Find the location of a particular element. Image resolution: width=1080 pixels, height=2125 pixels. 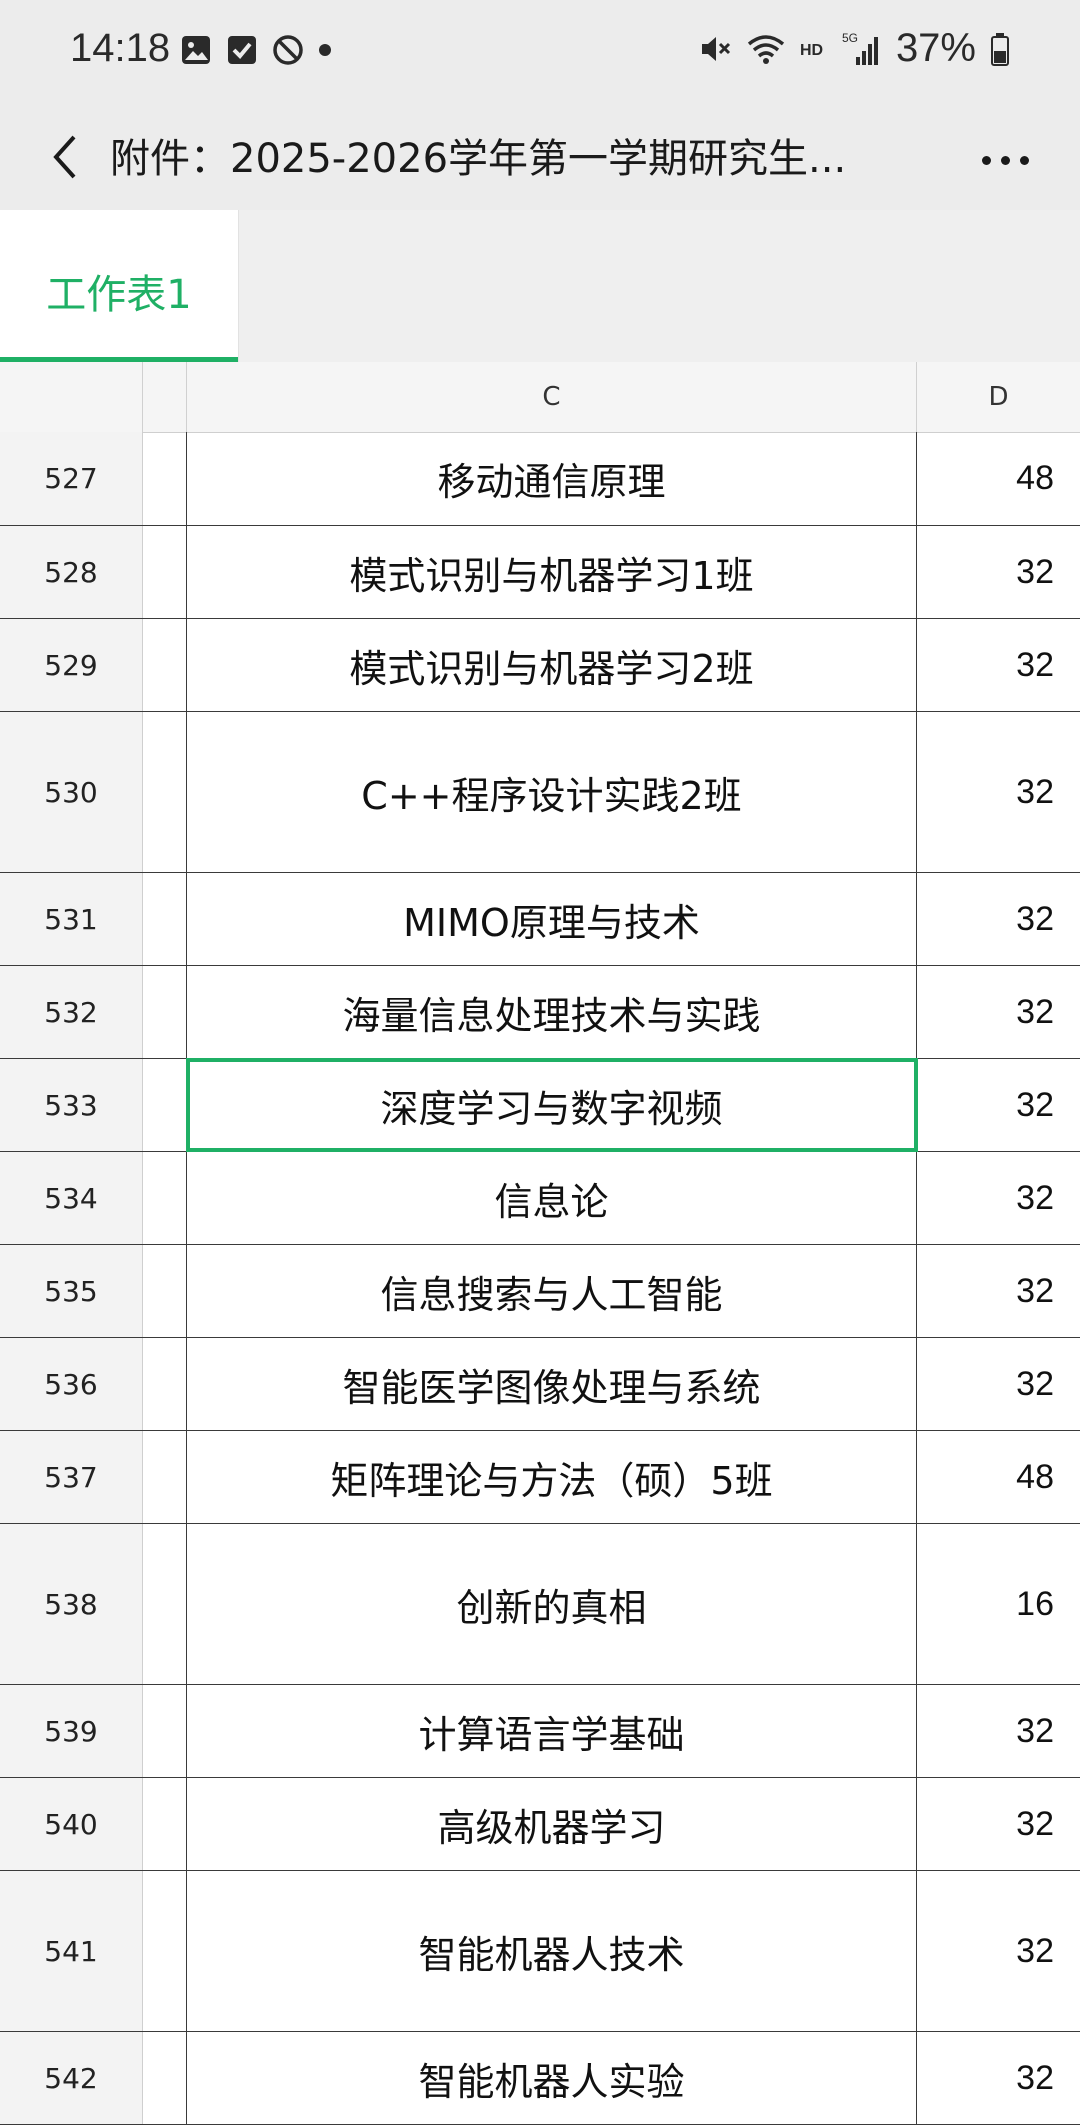

back-button is located at coordinates (65, 157).